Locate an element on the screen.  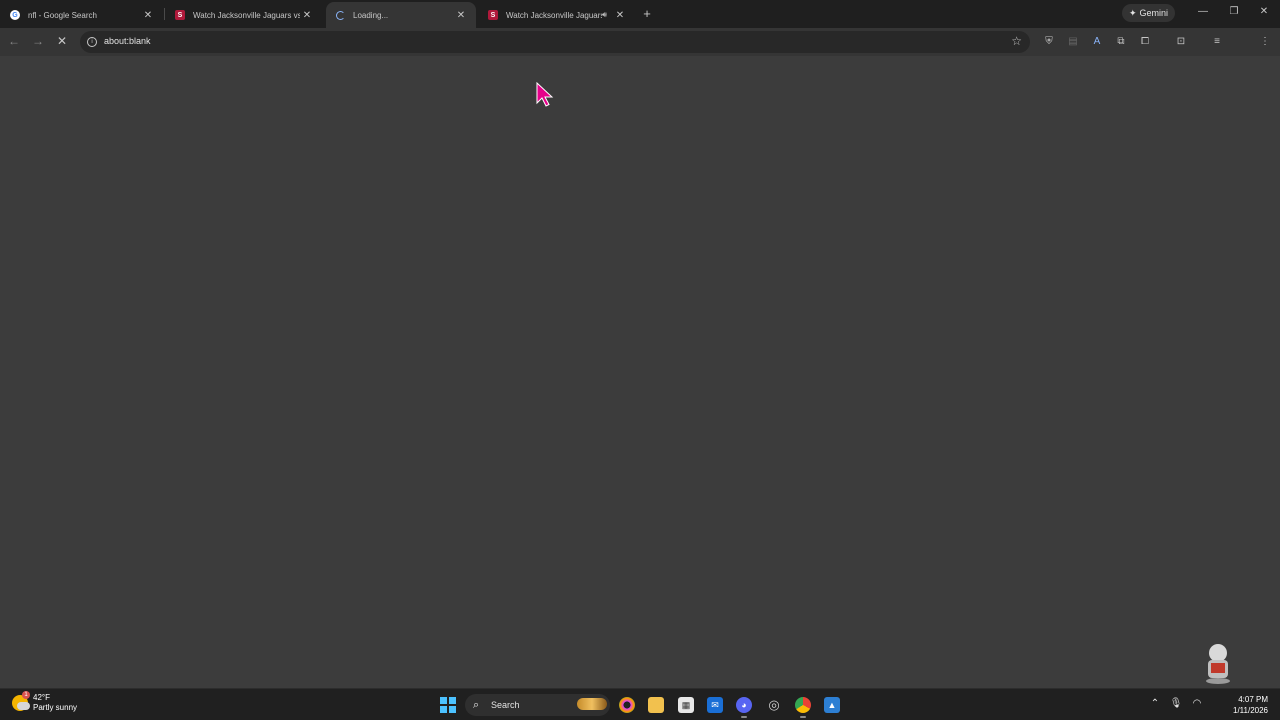
new-tab-button: + is located at coordinates (647, 13).